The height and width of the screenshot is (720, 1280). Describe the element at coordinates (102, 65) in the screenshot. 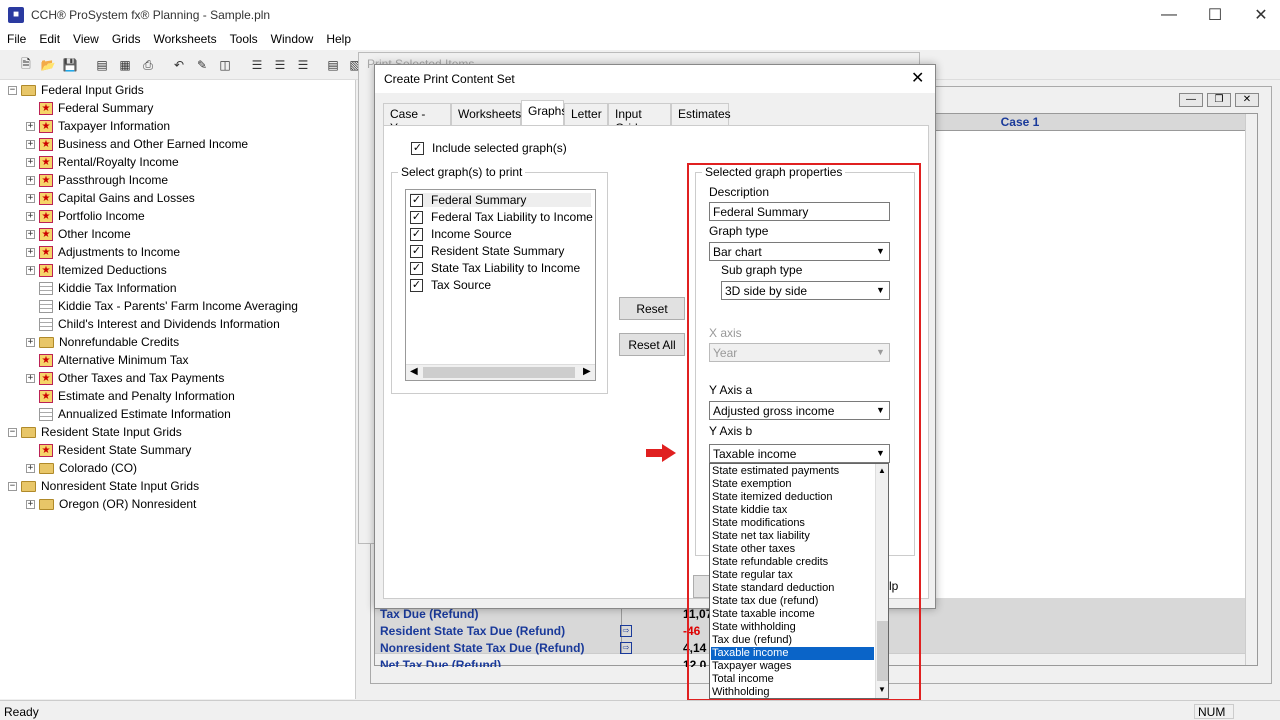

I see `print-preview-icon: ▤` at that location.